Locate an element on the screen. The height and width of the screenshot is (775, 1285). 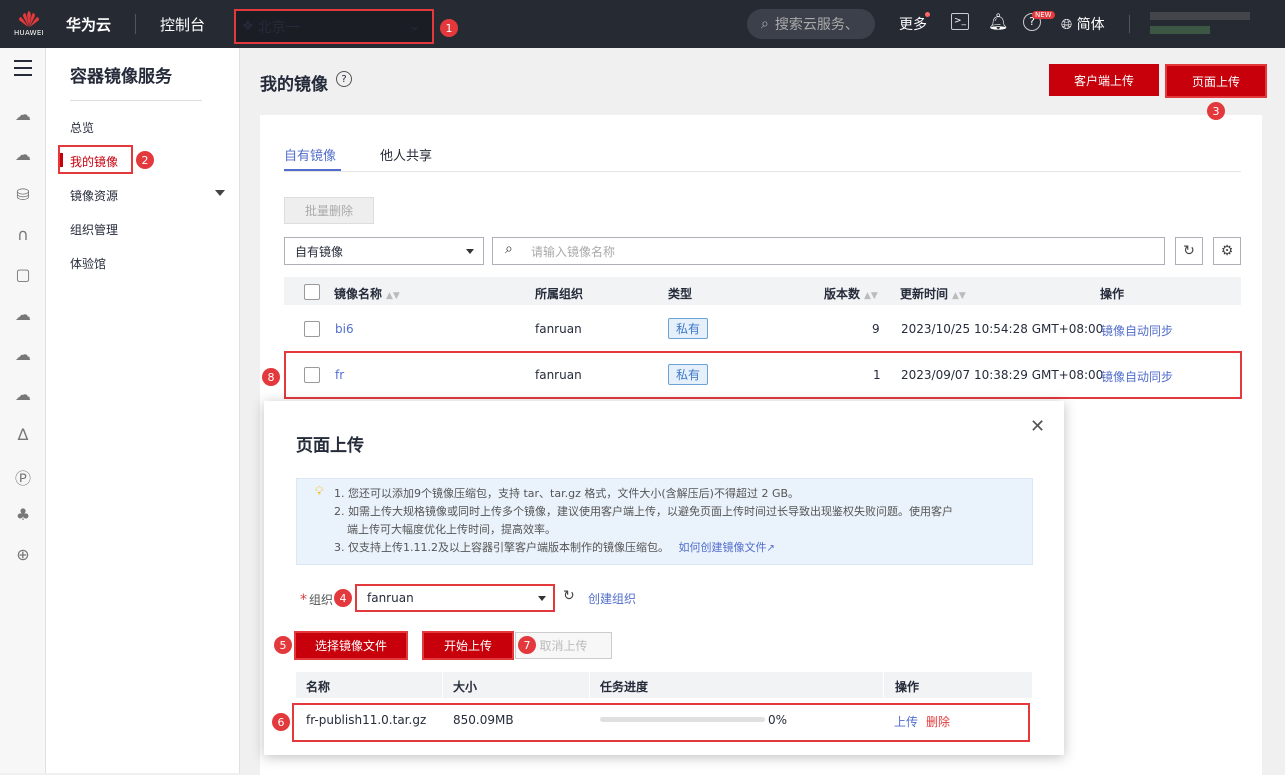
col-versions: 版本数 ▲▼ is located at coordinates (851, 293).